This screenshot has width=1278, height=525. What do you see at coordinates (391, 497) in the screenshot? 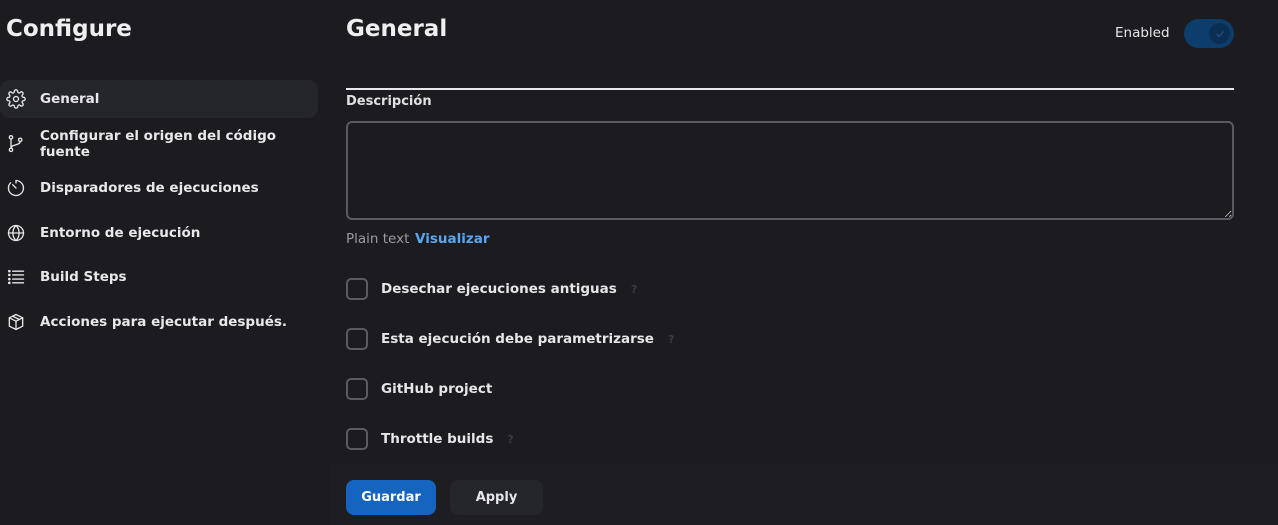
I see `save-button: Guardar` at bounding box center [391, 497].